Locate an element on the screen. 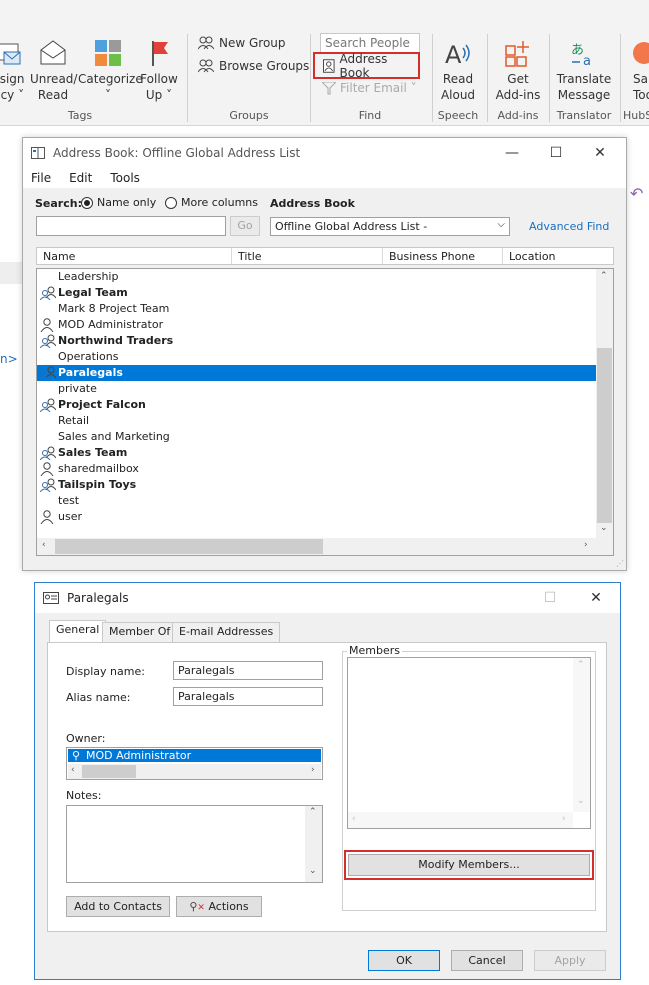  browse-groups-button: Browse Groups is located at coordinates (253, 66).